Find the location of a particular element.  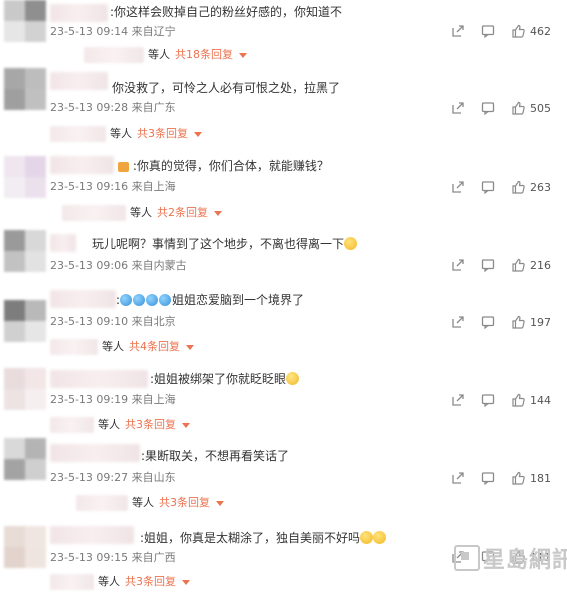

reply-count-link: 共4条回复 is located at coordinates (154, 347).